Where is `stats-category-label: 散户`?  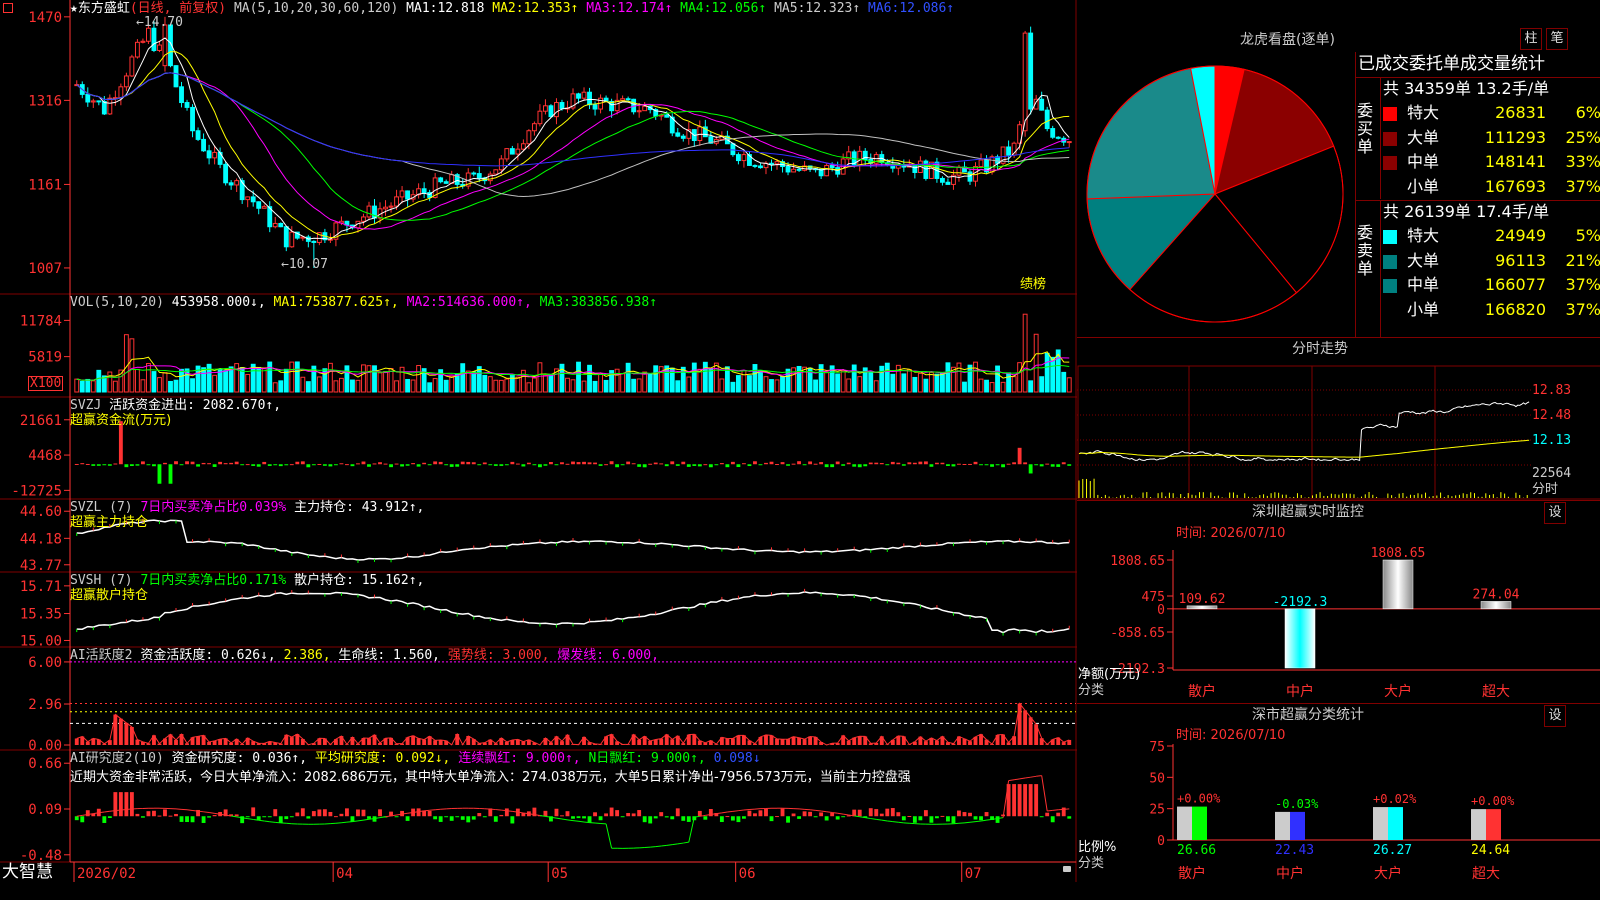 stats-category-label: 散户 is located at coordinates (1192, 873).